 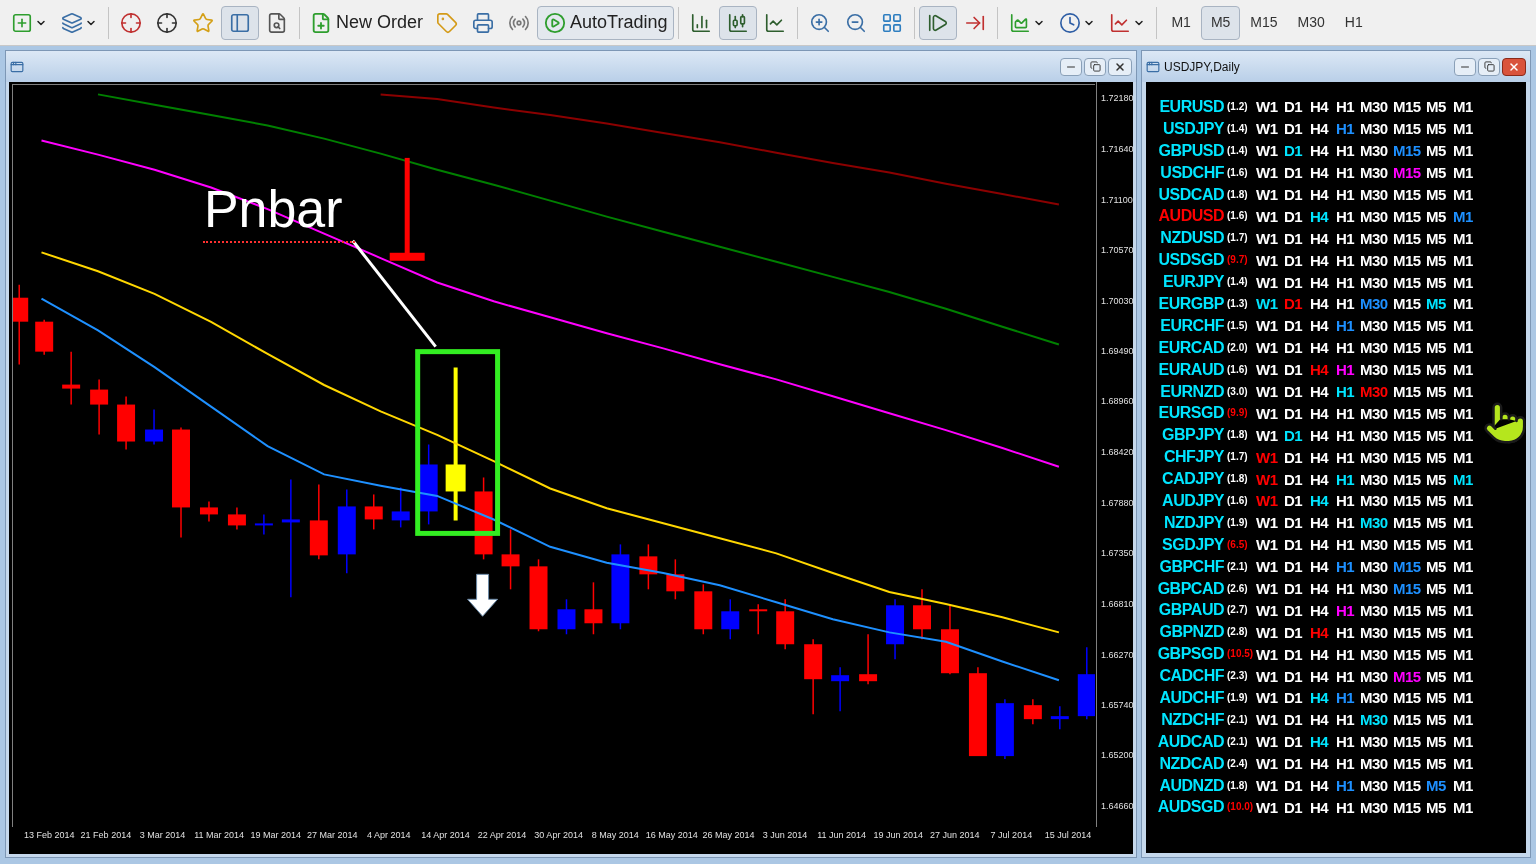 I want to click on spread-label: (2.6), so click(x=1237, y=588).